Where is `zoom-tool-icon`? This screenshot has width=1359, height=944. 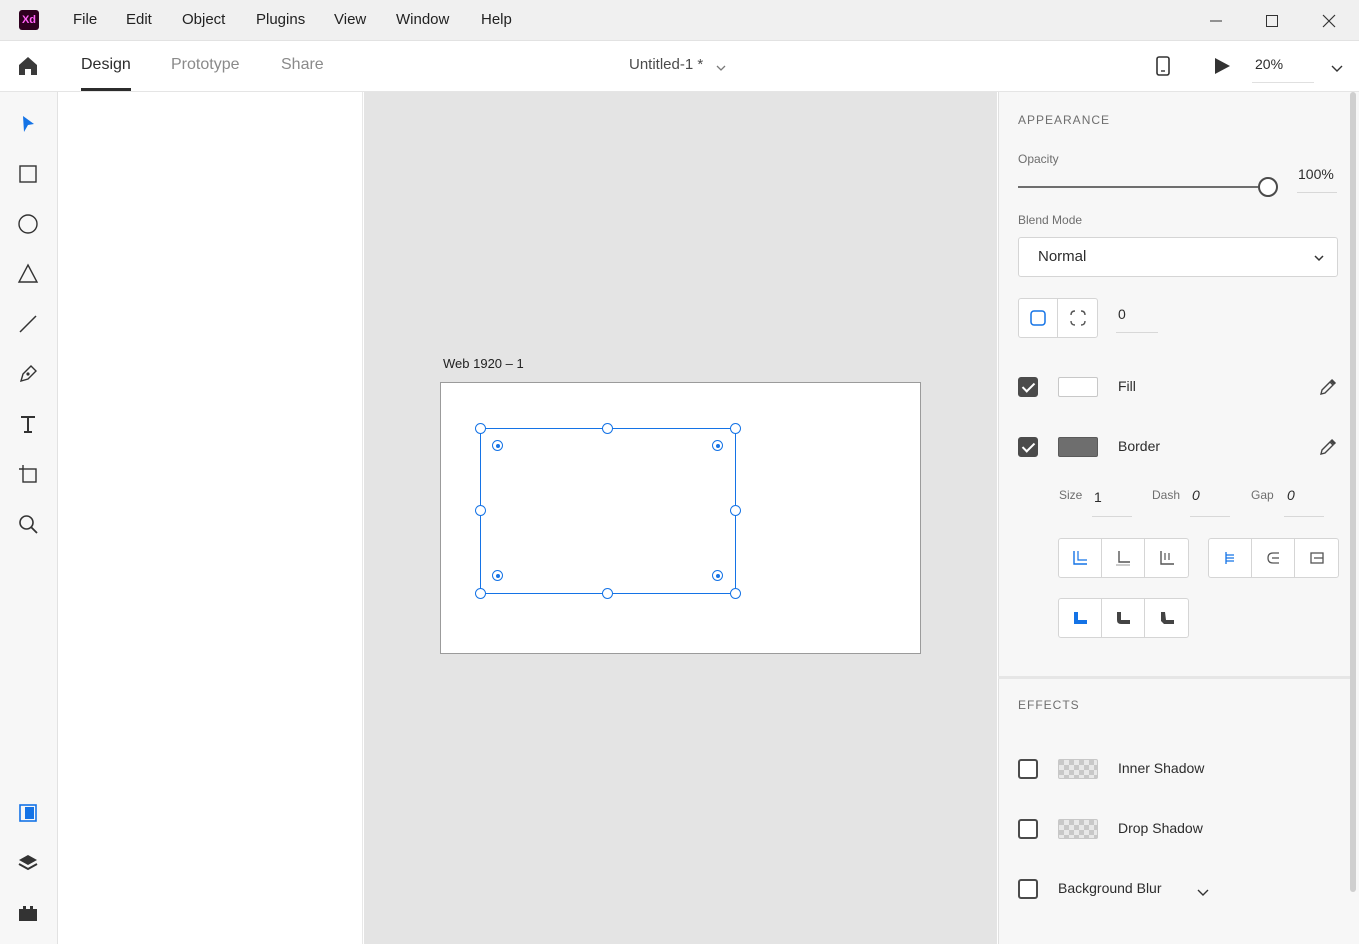
zoom-tool-icon is located at coordinates (28, 524).